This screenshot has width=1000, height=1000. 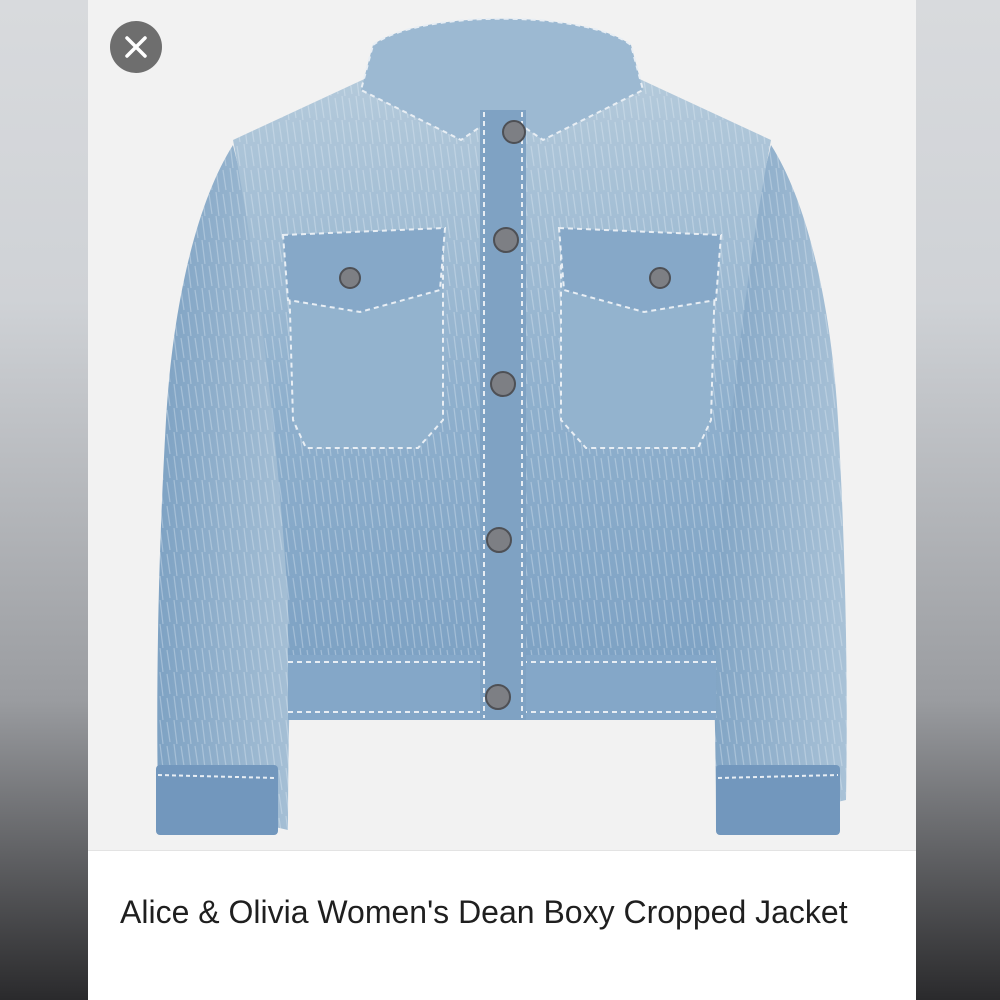 I want to click on close-icon, so click(x=136, y=47).